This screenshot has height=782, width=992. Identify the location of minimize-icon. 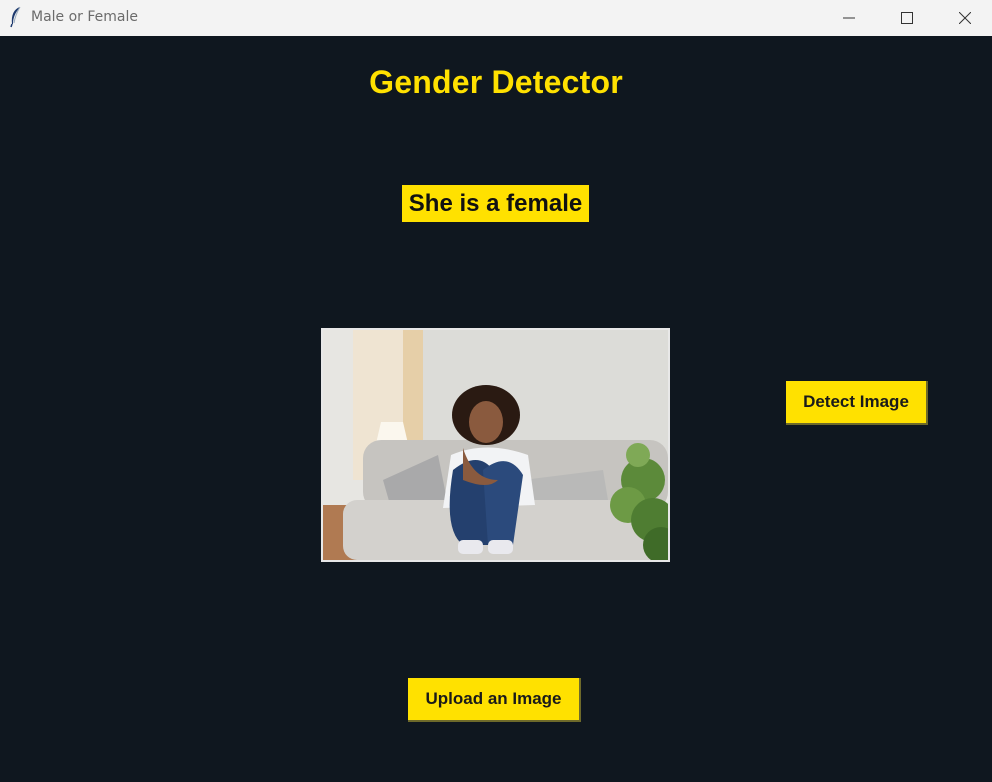
(849, 18).